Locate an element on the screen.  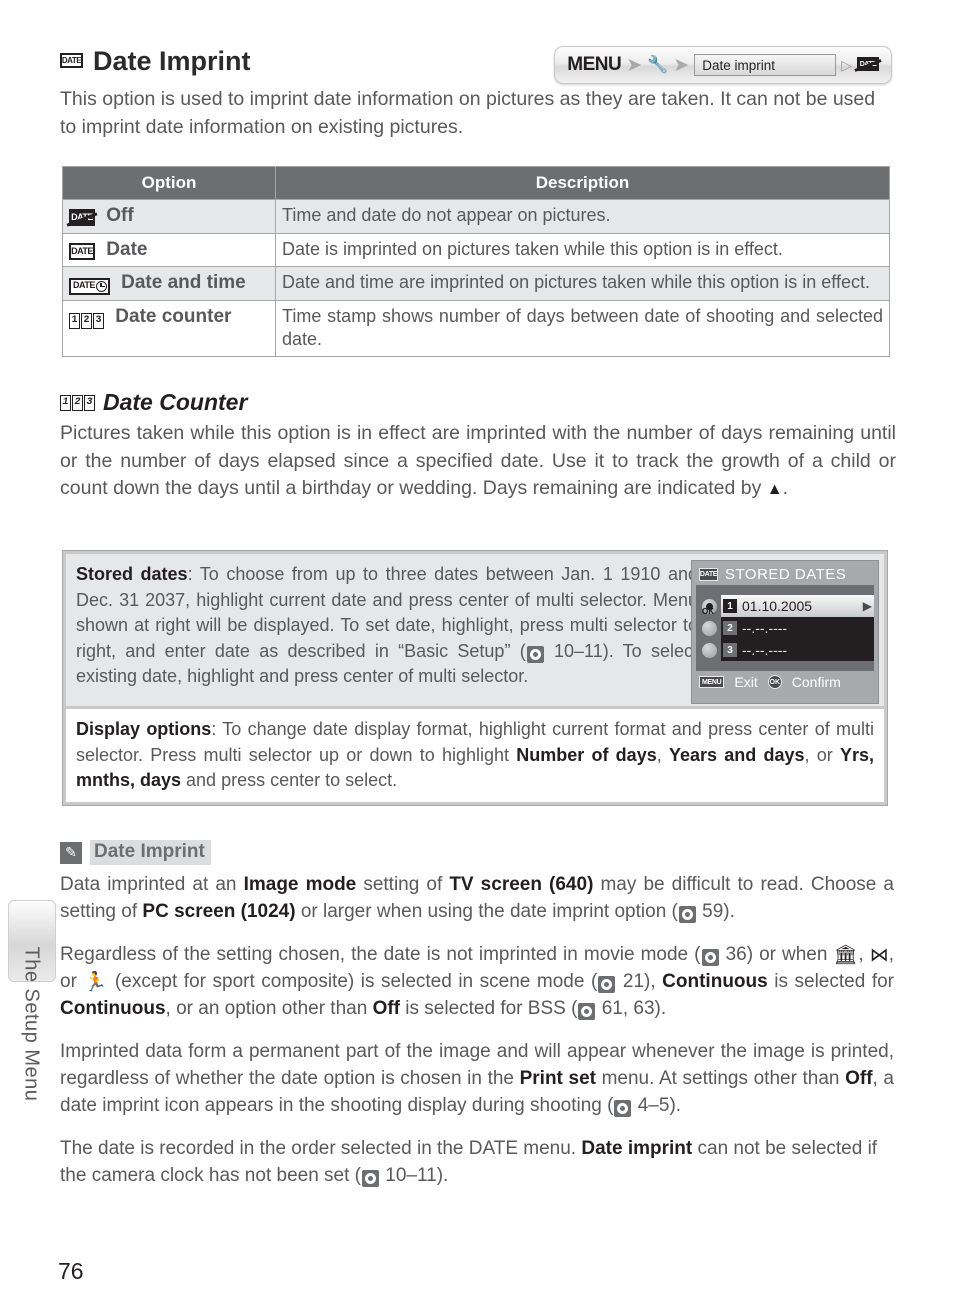
option-cell-date-and-time: DATE Date and time is located at coordinates (169, 283).